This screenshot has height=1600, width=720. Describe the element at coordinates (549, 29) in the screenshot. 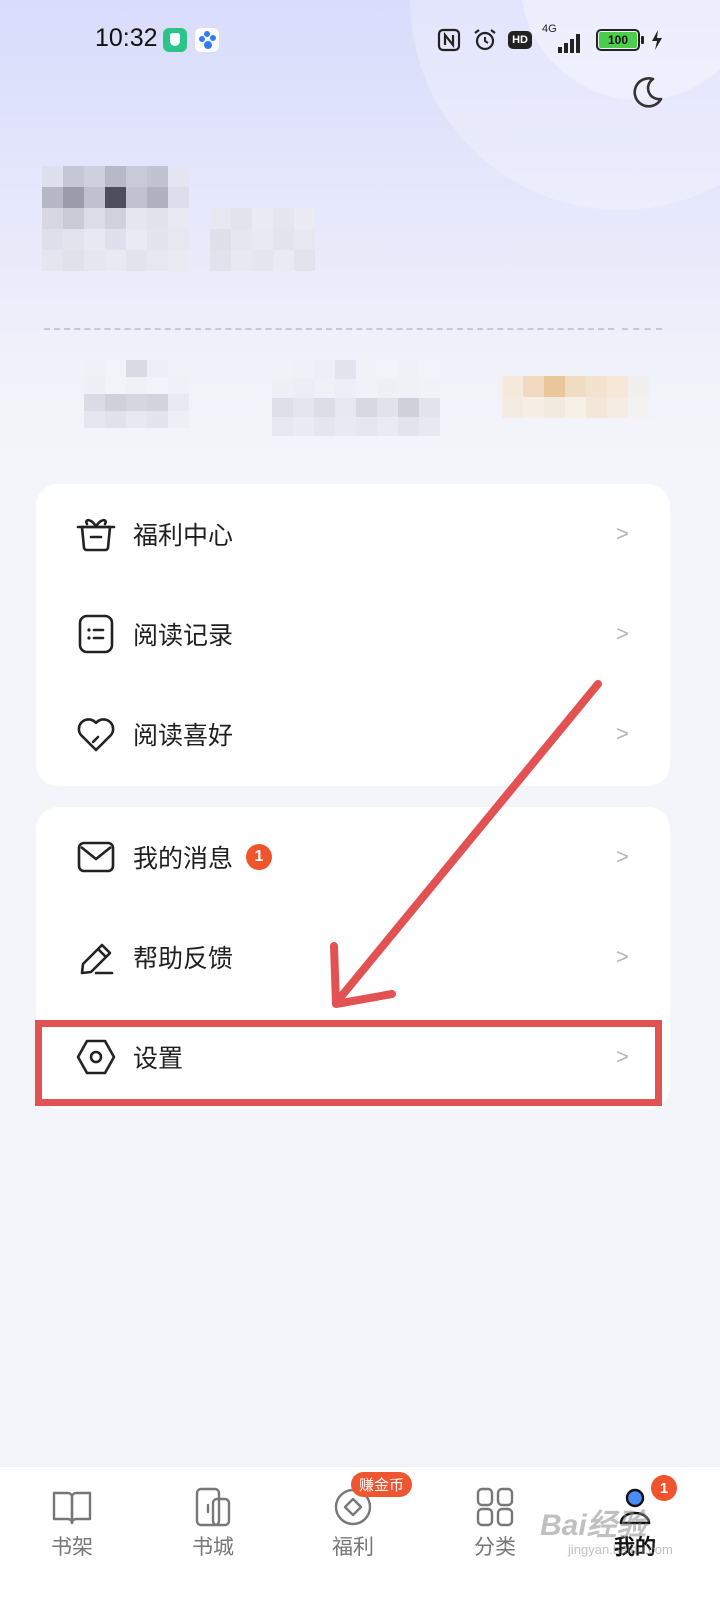

I see `network-type: 4G` at that location.